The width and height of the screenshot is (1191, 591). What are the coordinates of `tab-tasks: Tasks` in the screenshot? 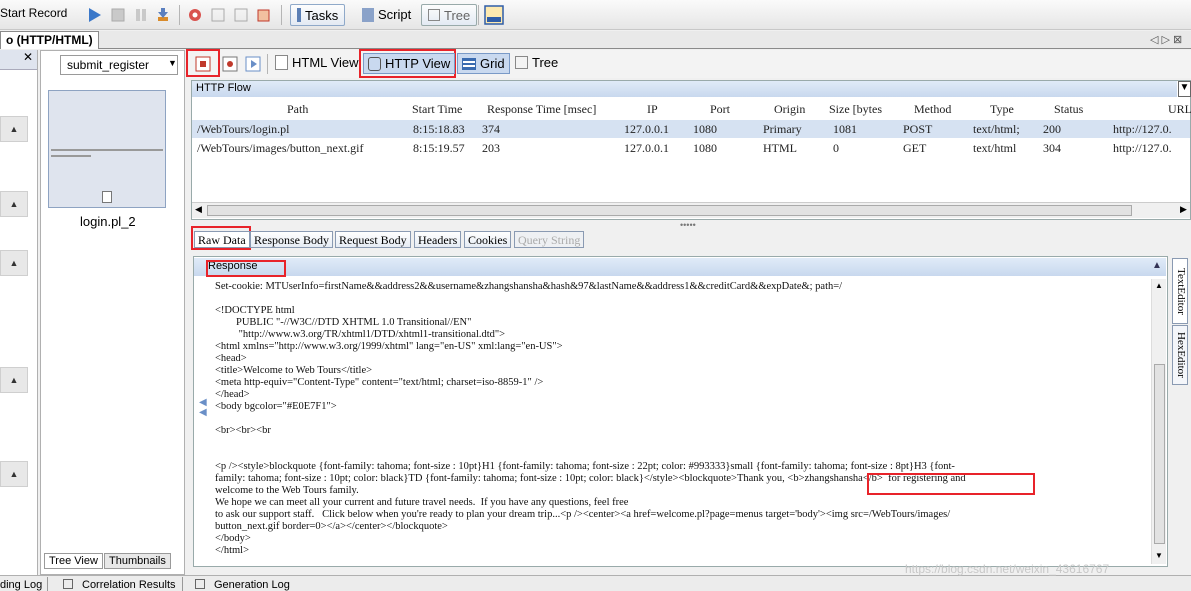 It's located at (318, 15).